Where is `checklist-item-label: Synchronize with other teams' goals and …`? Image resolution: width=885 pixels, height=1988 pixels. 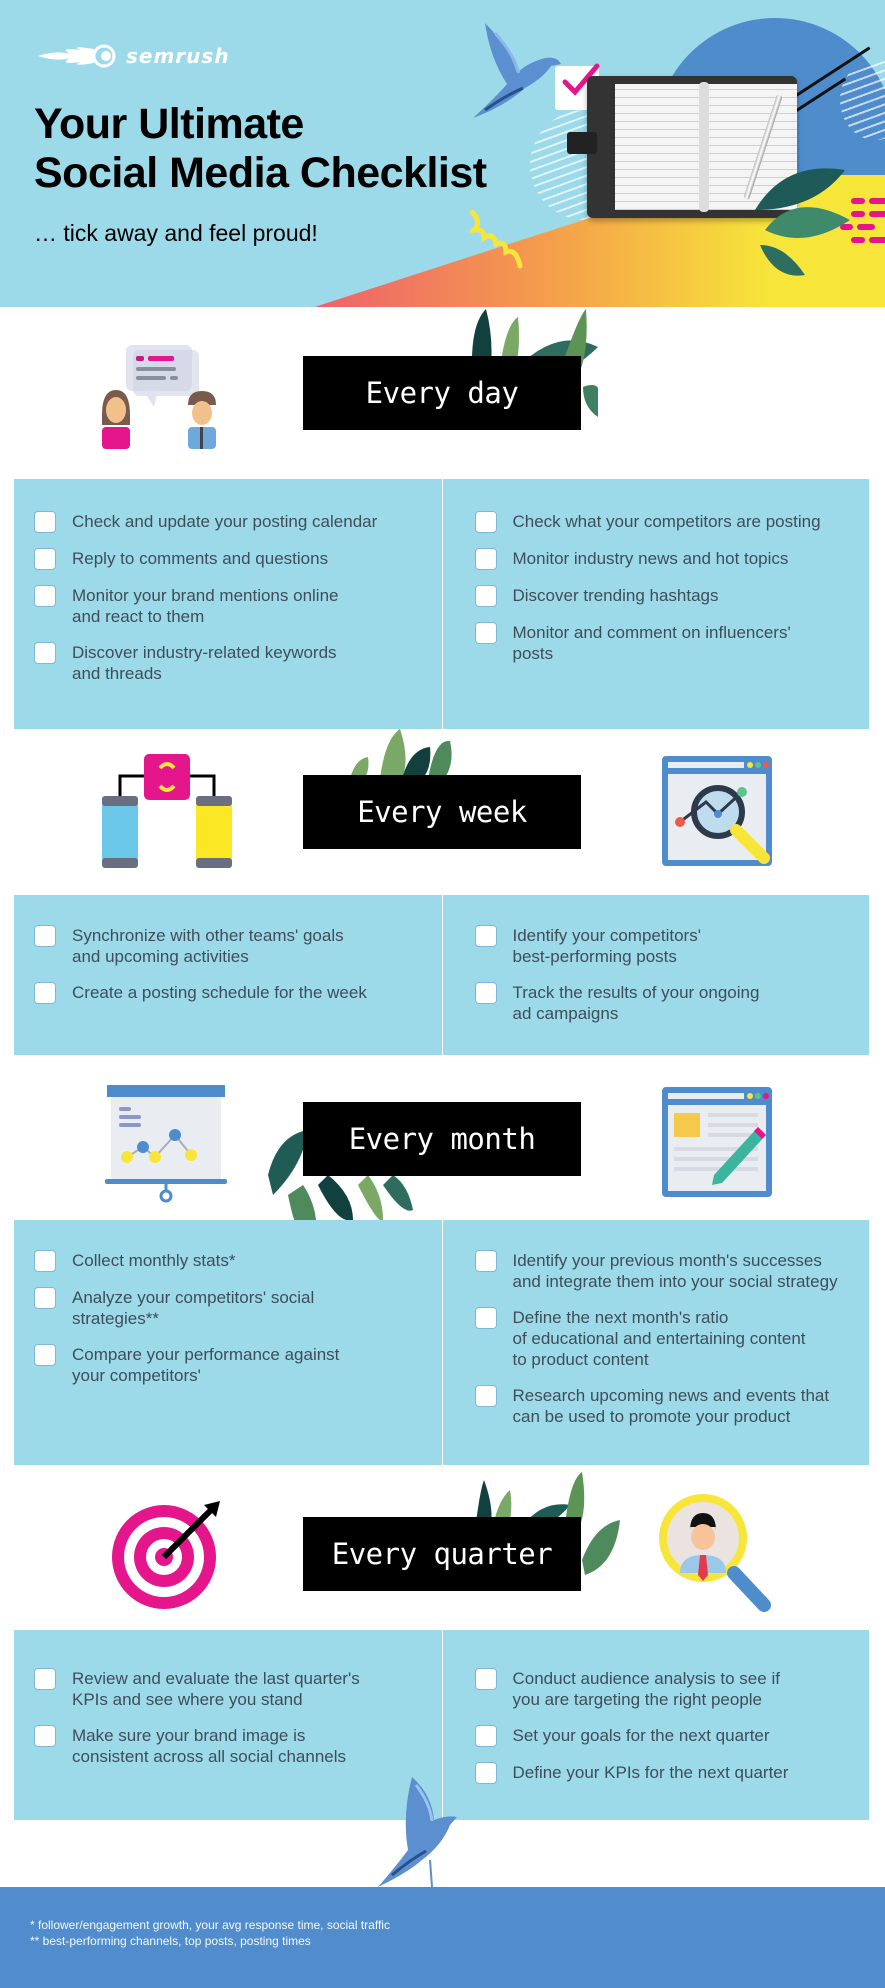
checklist-item-label: Synchronize with other teams' goals and … is located at coordinates (208, 946).